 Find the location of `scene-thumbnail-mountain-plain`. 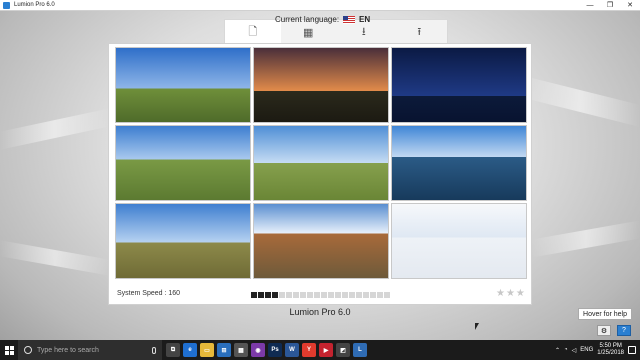

scene-thumbnail-mountain-plain is located at coordinates (321, 163).